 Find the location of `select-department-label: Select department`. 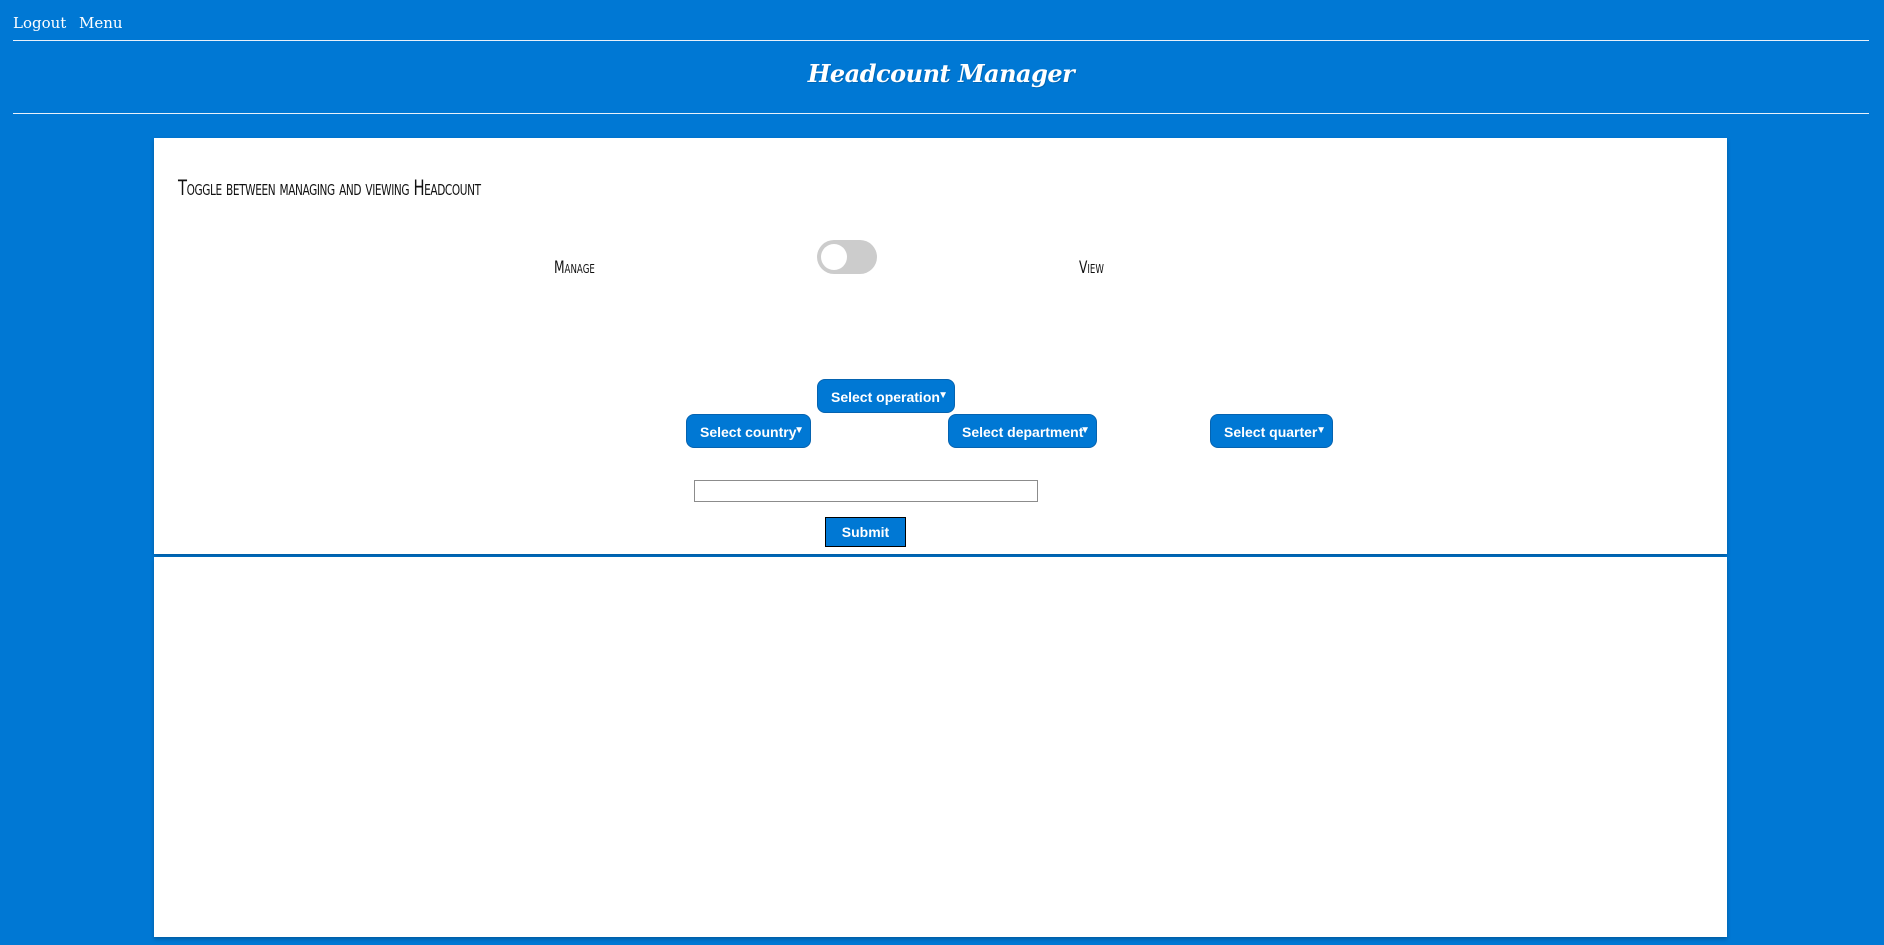

select-department-label: Select department is located at coordinates (1023, 432).